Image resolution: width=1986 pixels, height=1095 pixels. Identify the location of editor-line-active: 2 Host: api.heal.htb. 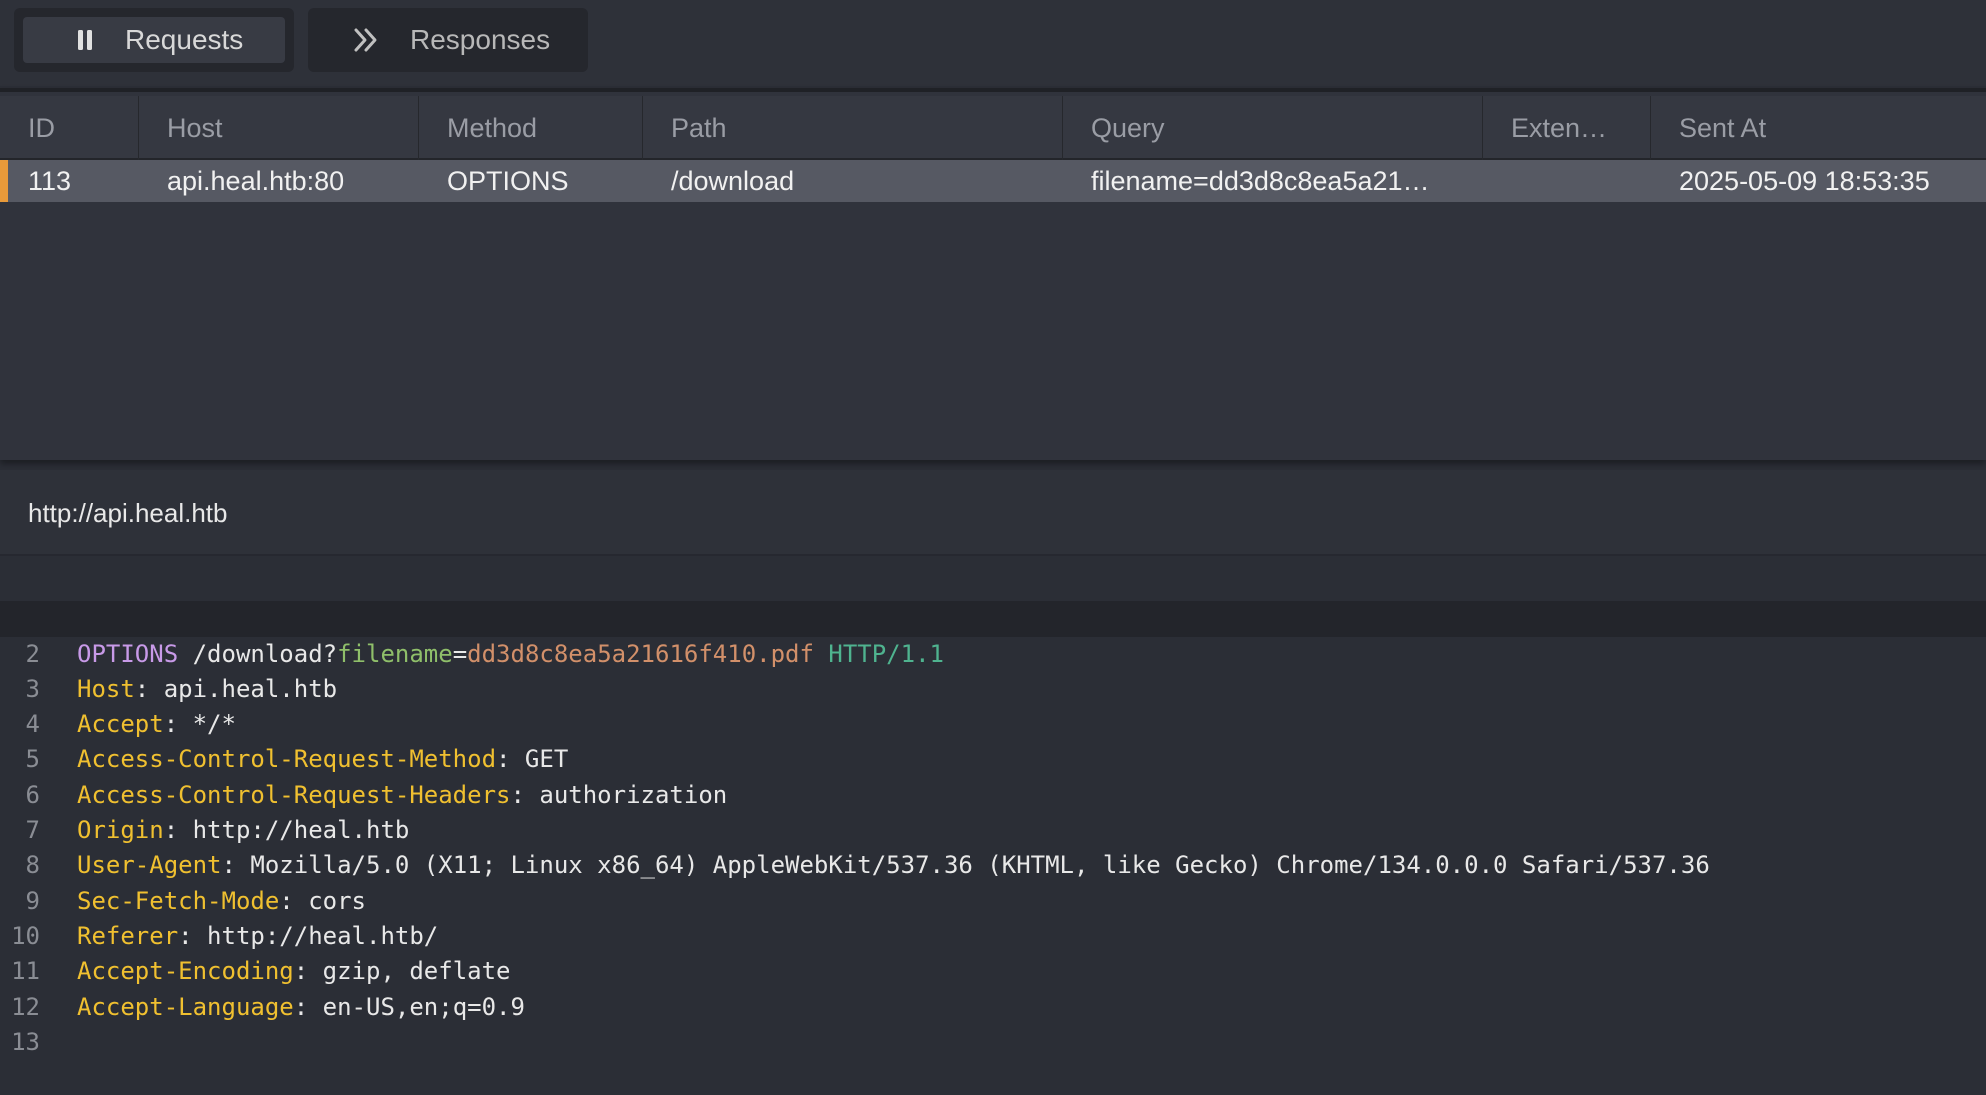
(993, 652).